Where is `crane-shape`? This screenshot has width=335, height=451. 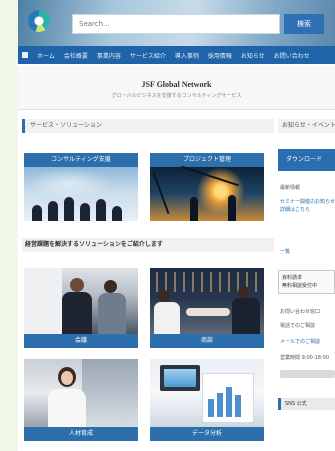
crane-shape is located at coordinates (161, 193).